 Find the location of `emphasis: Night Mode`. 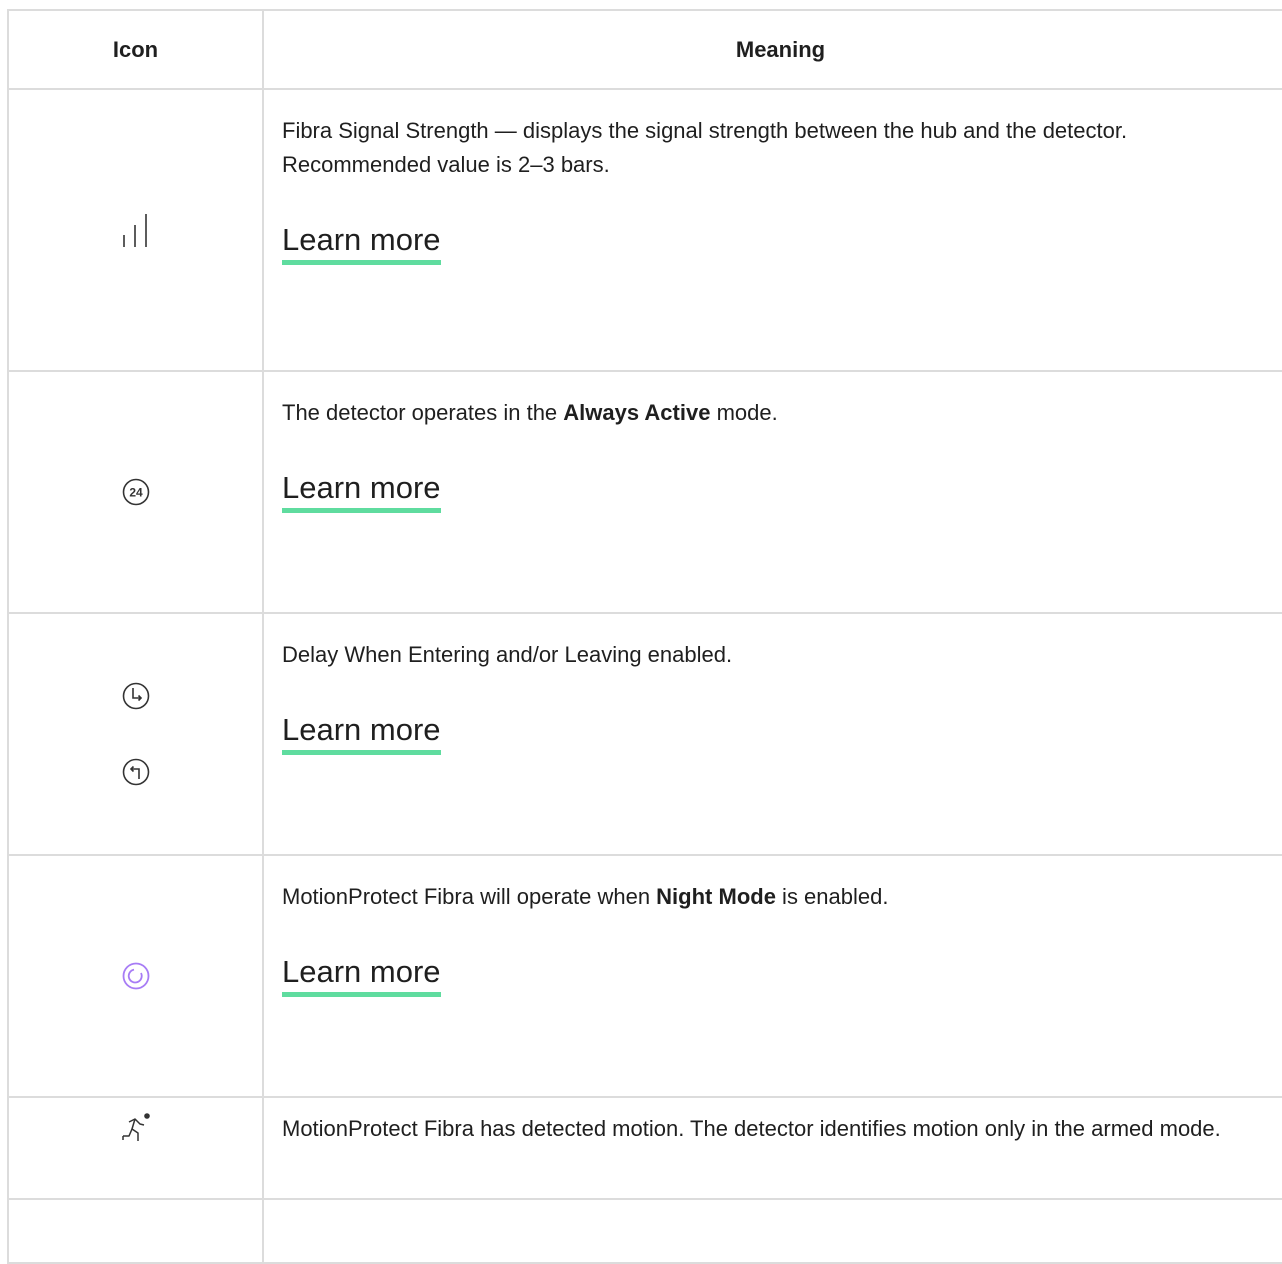

emphasis: Night Mode is located at coordinates (716, 896).